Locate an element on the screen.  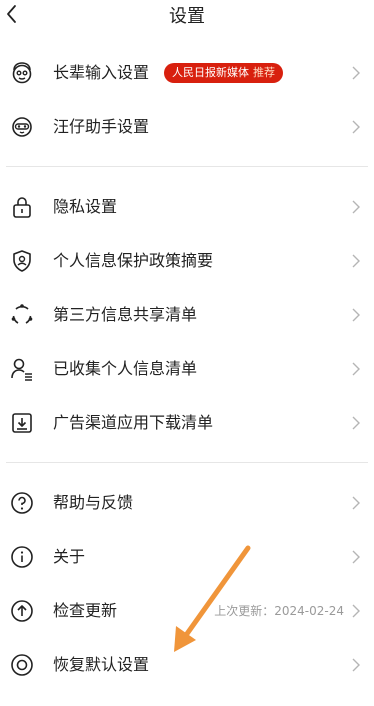
row-ad-download-list: 广告渠道应用下载清单 is located at coordinates (187, 423).